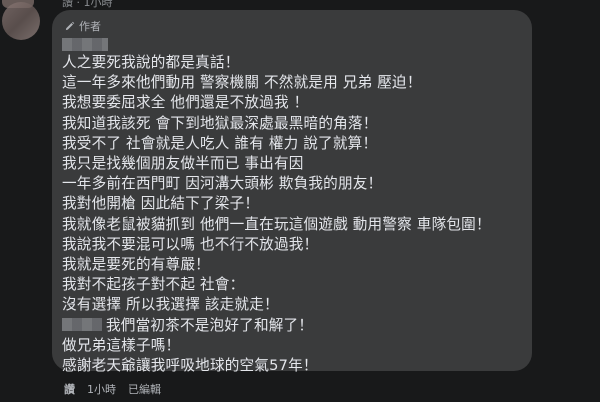 The image size is (600, 402). Describe the element at coordinates (70, 25) in the screenshot. I see `pencil-icon` at that location.